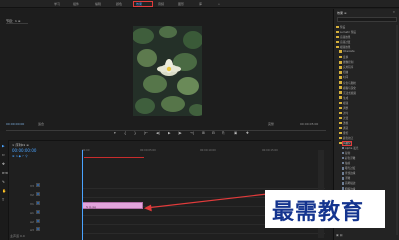 The image size is (399, 240). I want to click on effect-label: 模糊与锐化, so click(349, 88).